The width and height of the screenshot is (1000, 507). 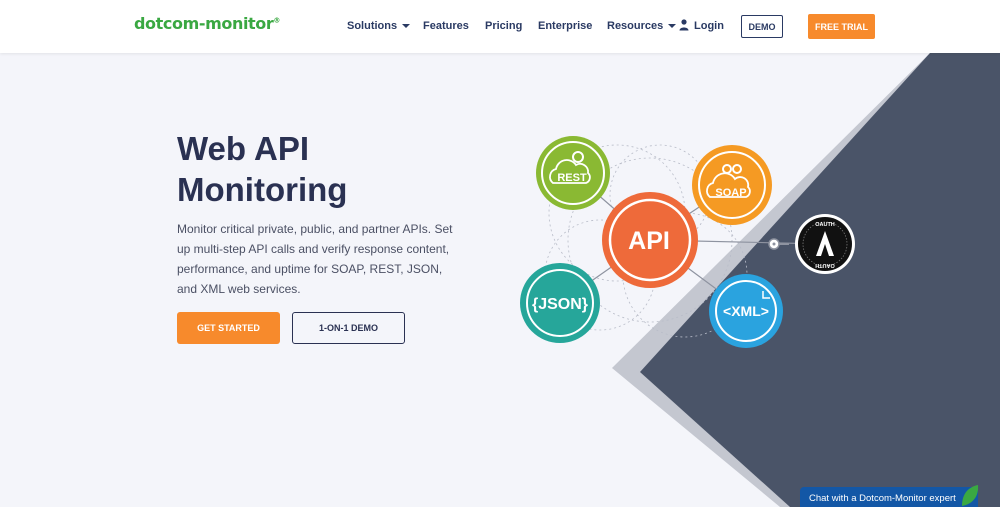 What do you see at coordinates (825, 225) in the screenshot?
I see `oauth-top-label: OAUTH` at bounding box center [825, 225].